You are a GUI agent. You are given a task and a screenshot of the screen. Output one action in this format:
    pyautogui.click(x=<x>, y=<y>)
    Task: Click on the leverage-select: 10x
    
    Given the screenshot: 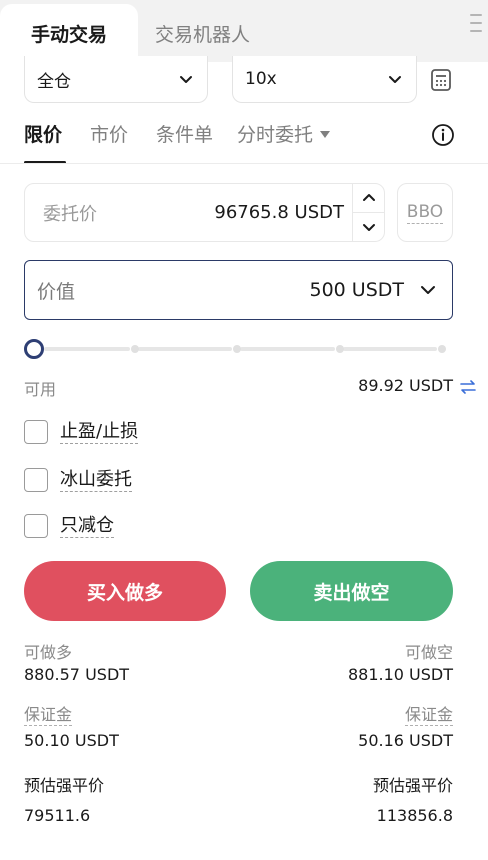 What is the action you would take?
    pyautogui.click(x=324, y=79)
    